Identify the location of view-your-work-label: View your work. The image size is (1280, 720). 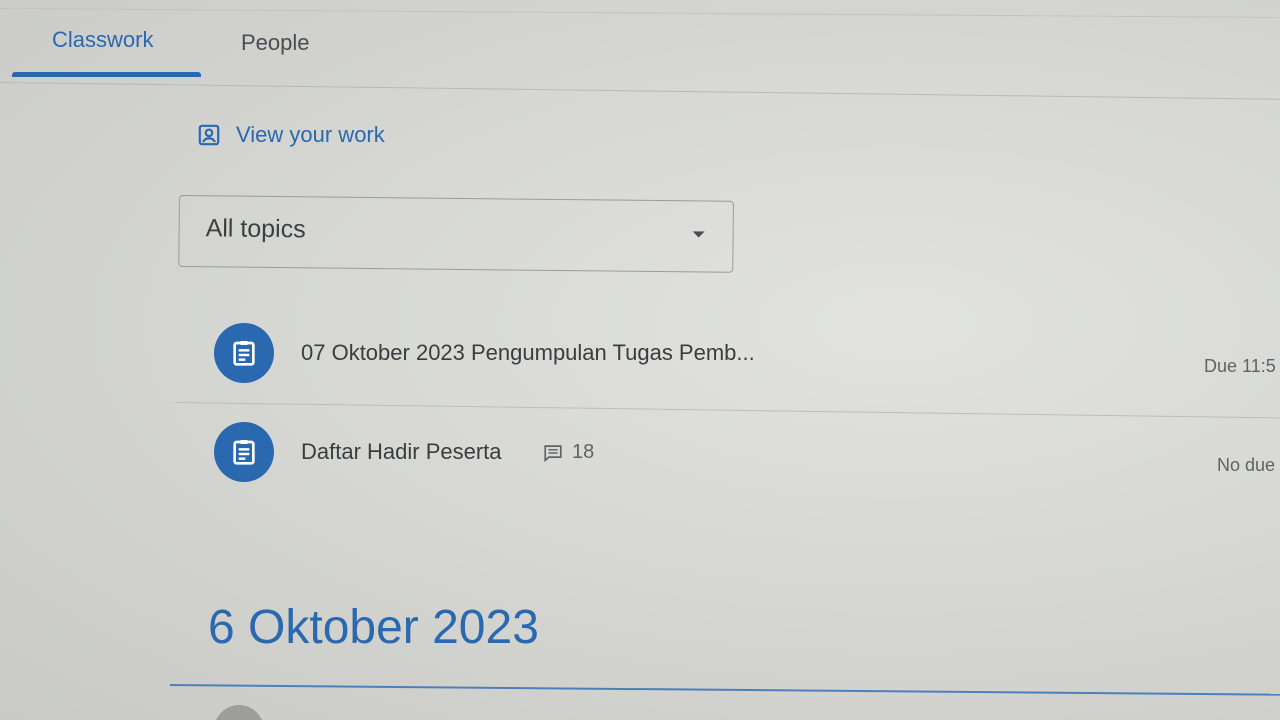
(310, 134).